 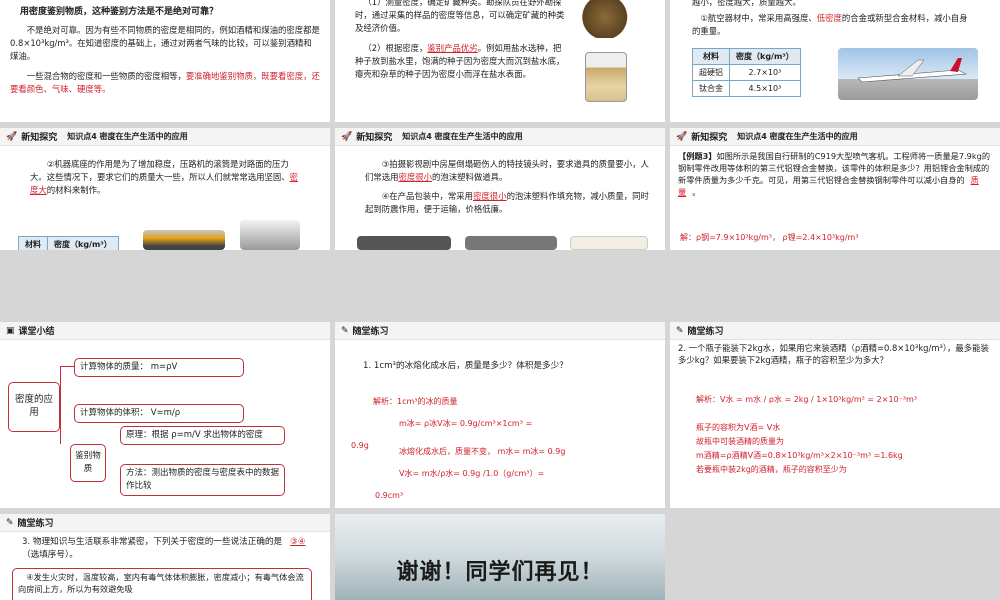 What do you see at coordinates (609, 243) in the screenshot?
I see `foam-packaging-image` at bounding box center [609, 243].